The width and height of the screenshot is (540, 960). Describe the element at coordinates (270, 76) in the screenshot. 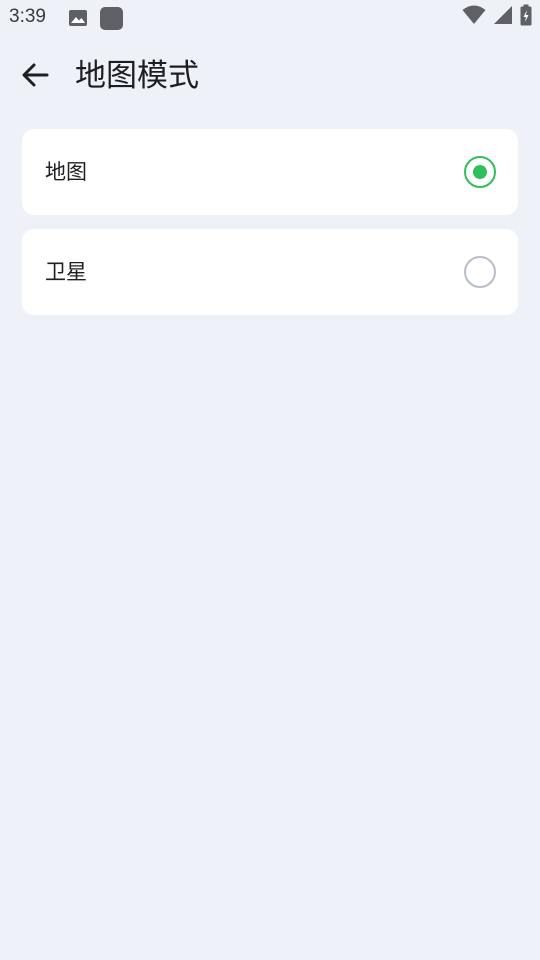

I see `app-bar: 地图模式` at that location.